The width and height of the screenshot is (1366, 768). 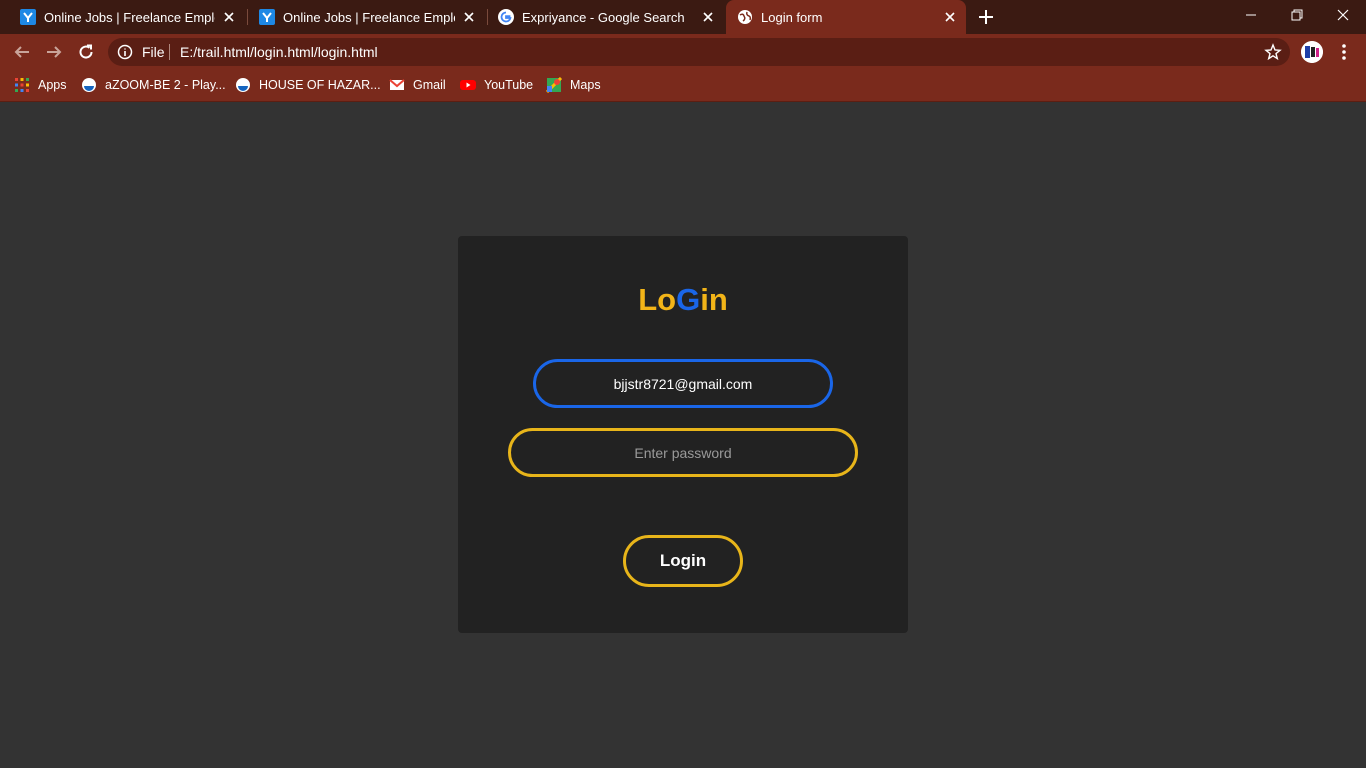 I want to click on password-input, so click(x=683, y=452).